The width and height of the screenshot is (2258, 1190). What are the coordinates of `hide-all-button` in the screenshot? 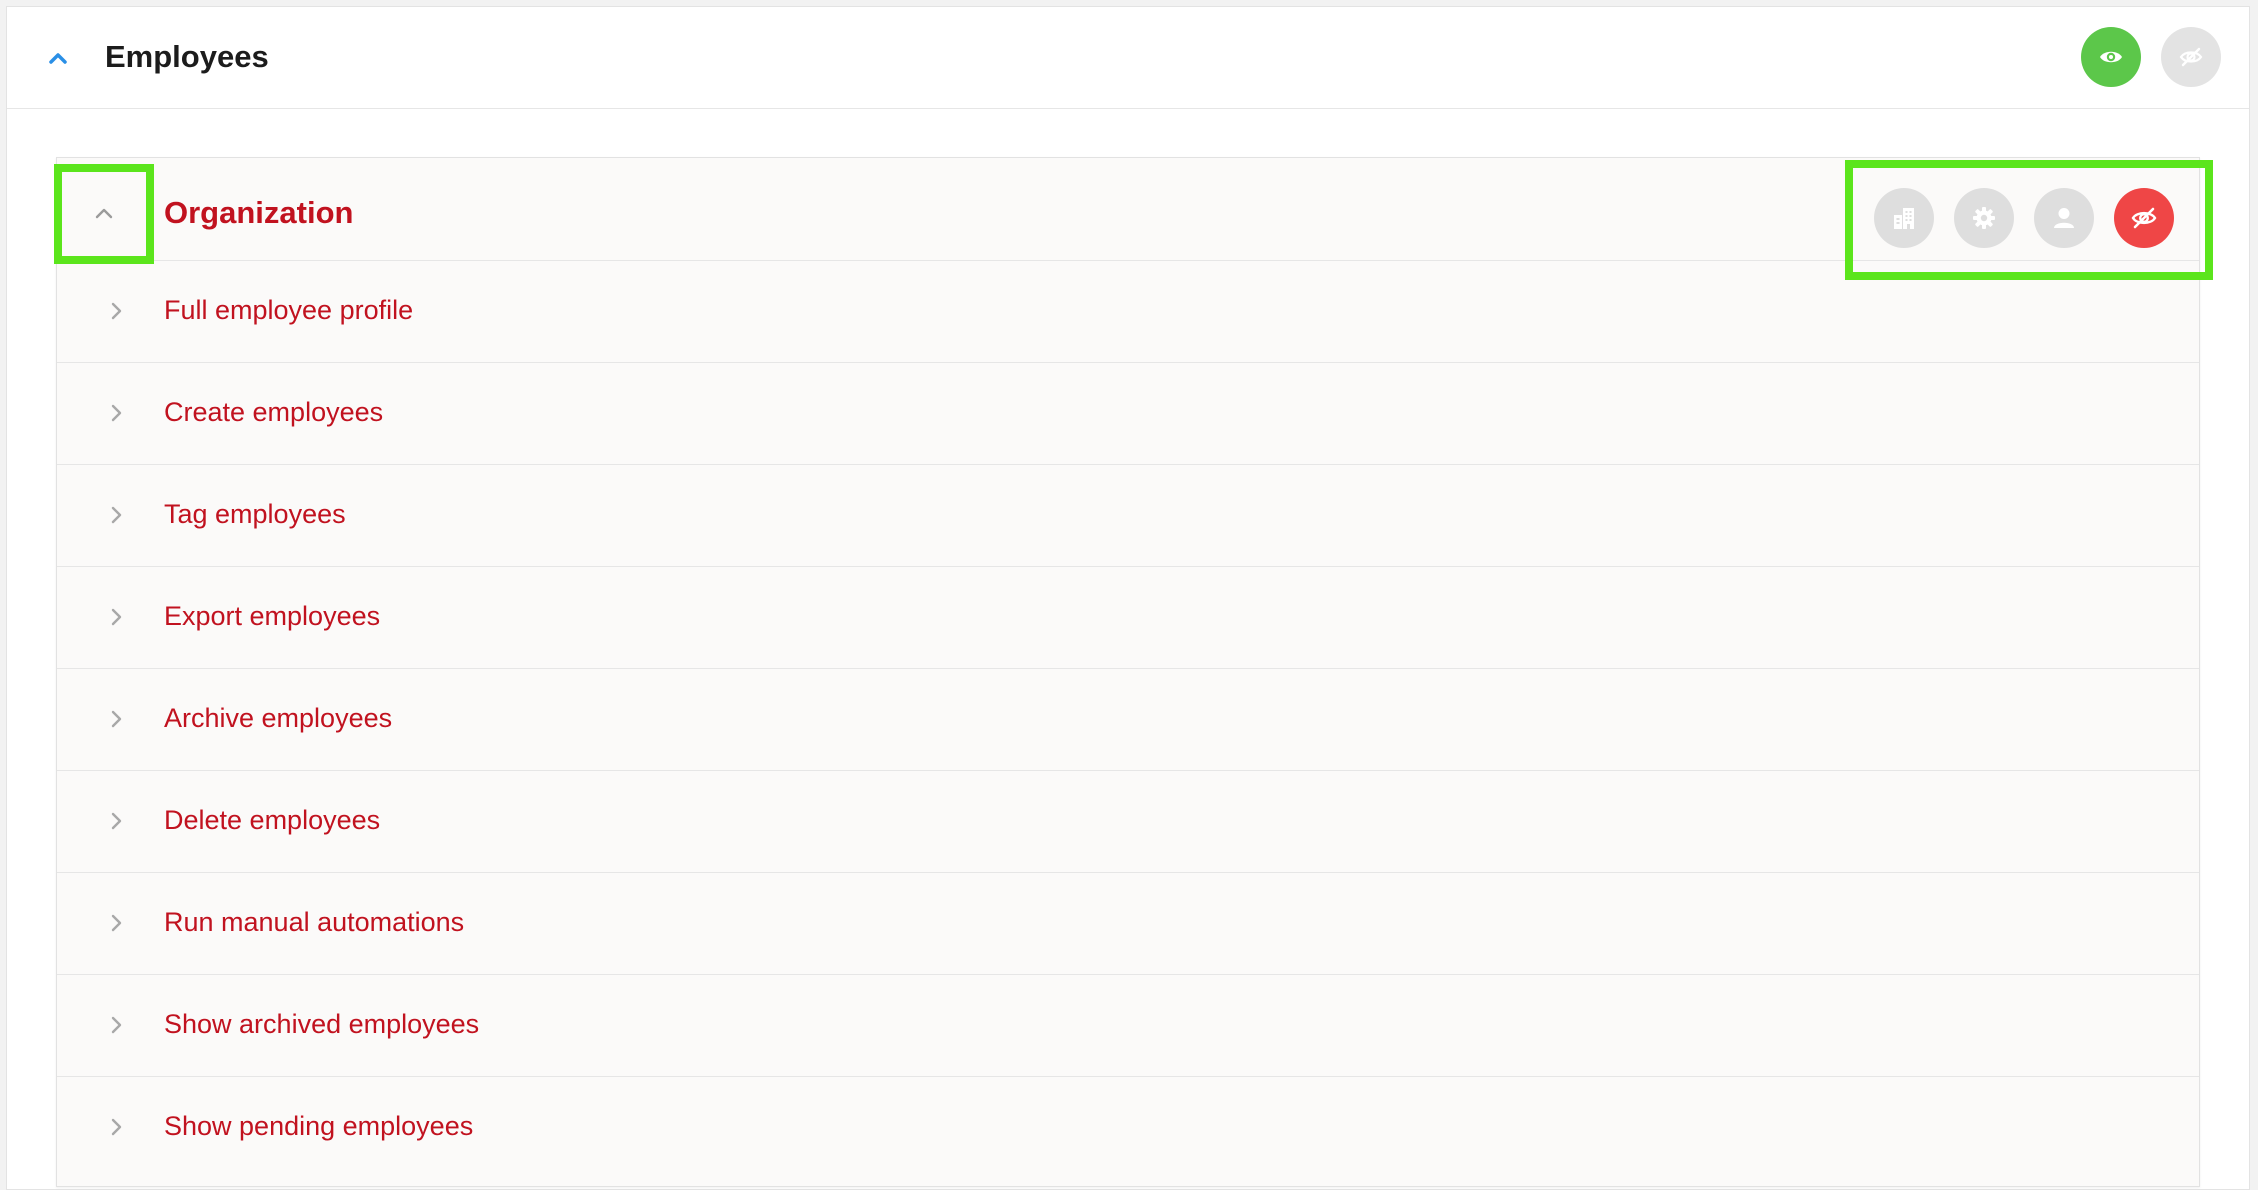 It's located at (2191, 57).